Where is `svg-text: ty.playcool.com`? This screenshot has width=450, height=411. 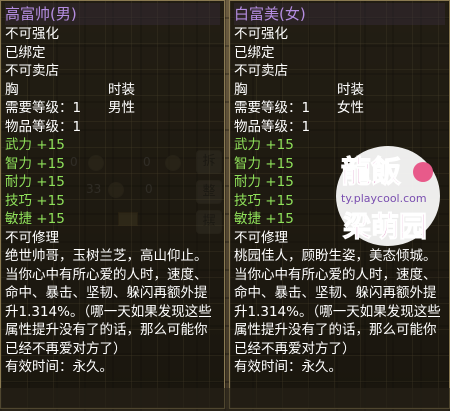 svg-text: ty.playcool.com is located at coordinates (384, 198).